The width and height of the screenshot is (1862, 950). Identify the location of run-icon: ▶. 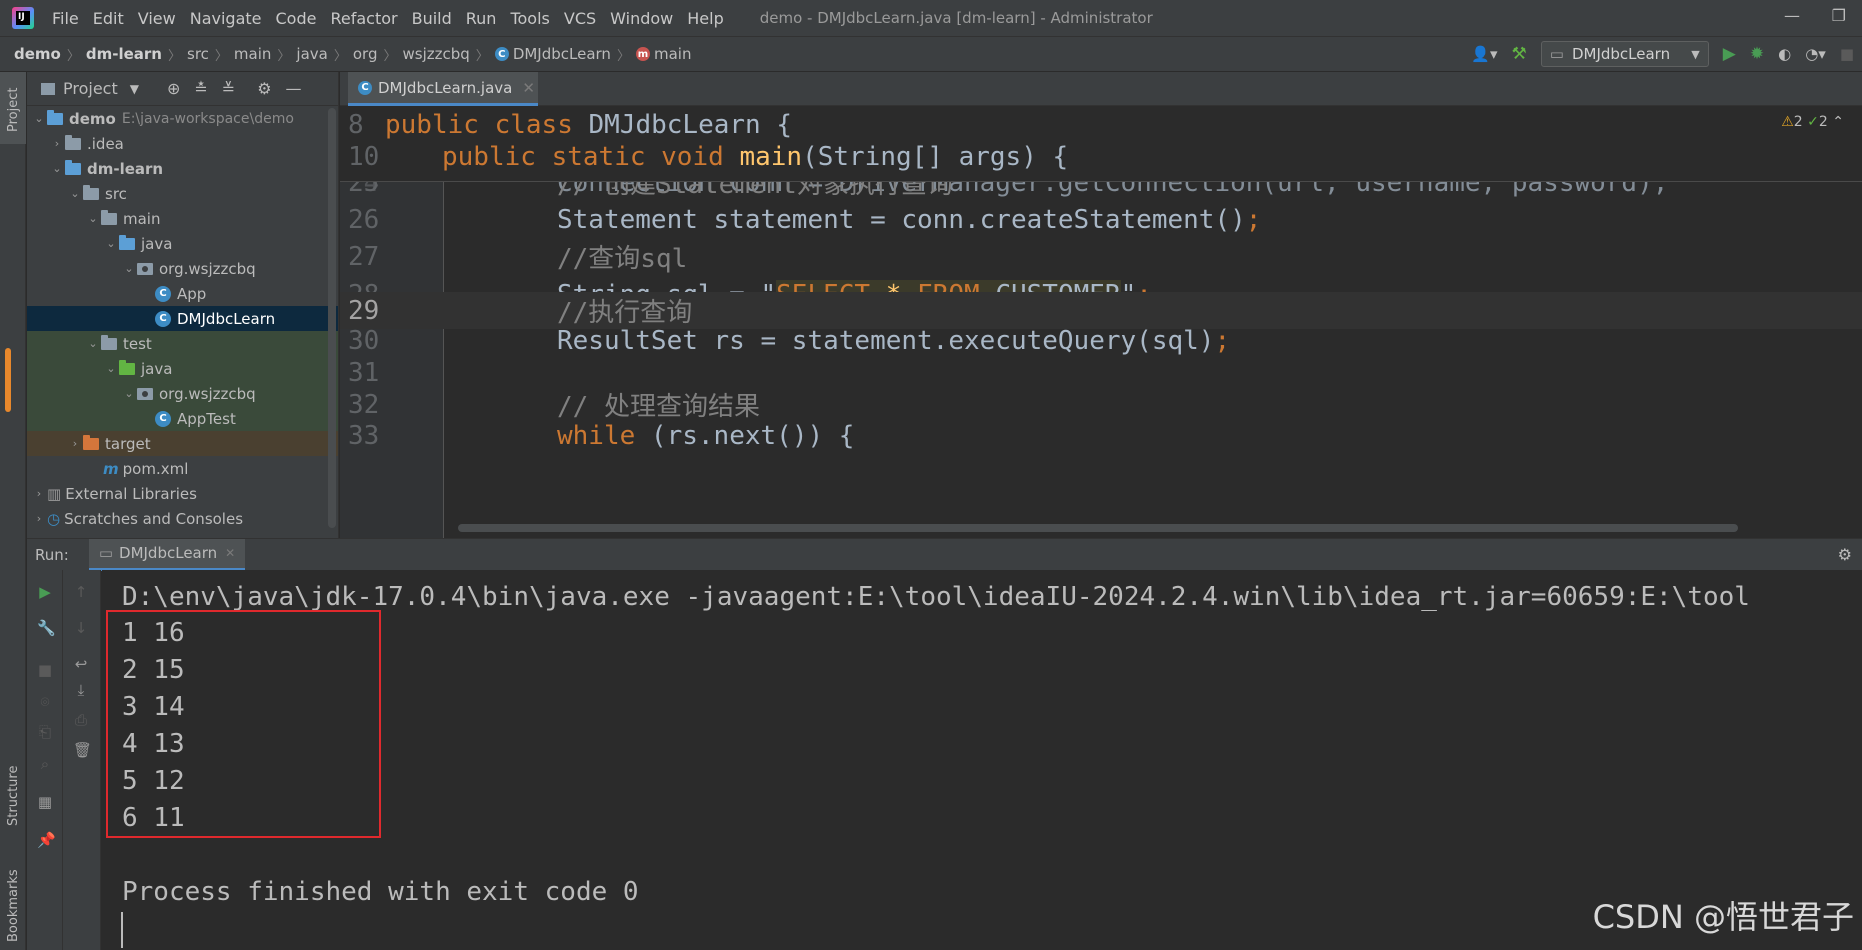
(1729, 54).